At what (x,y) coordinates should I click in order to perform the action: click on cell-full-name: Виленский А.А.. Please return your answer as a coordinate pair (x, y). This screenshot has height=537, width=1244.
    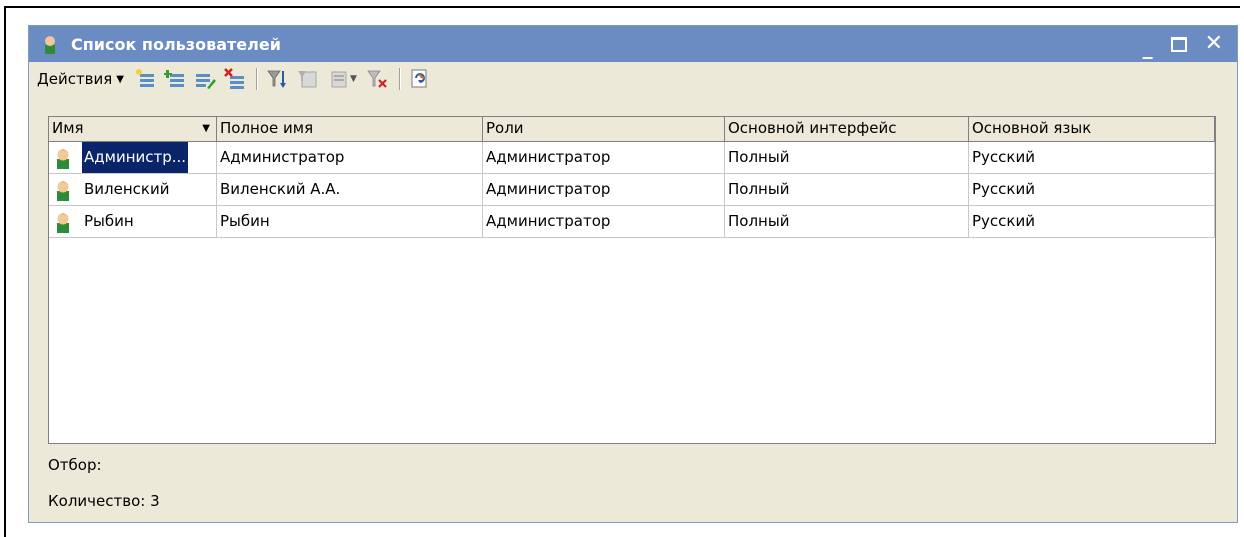
    Looking at the image, I should click on (350, 189).